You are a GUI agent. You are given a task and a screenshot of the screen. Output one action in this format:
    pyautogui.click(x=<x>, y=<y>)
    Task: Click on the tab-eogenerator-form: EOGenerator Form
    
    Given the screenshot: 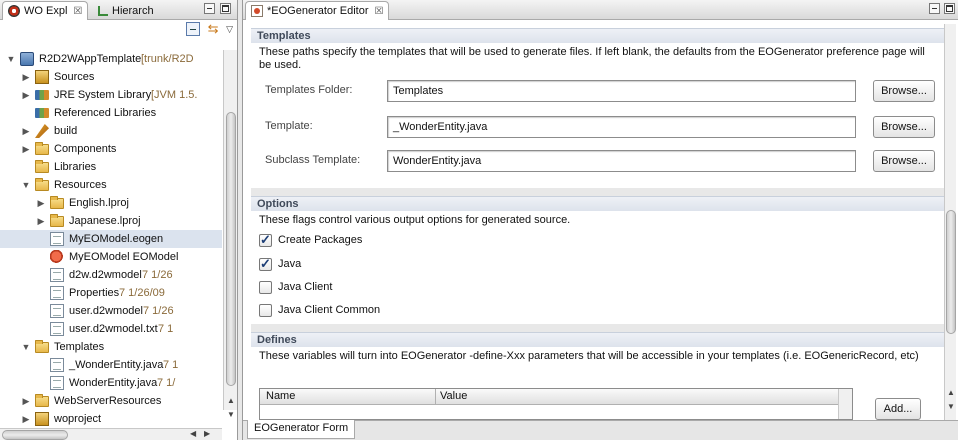 What is the action you would take?
    pyautogui.click(x=301, y=429)
    